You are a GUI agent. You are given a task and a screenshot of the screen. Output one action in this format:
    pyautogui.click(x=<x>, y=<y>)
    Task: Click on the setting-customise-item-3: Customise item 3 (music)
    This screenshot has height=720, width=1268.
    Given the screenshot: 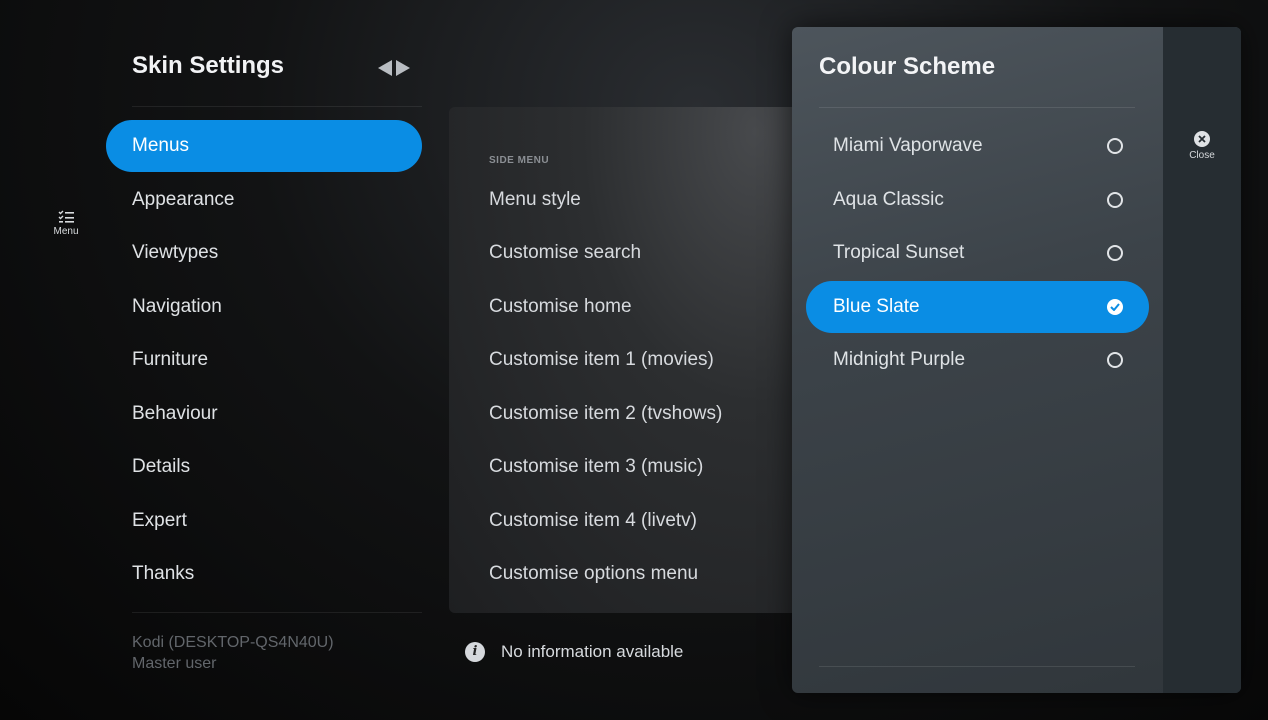 What is the action you would take?
    pyautogui.click(x=596, y=467)
    